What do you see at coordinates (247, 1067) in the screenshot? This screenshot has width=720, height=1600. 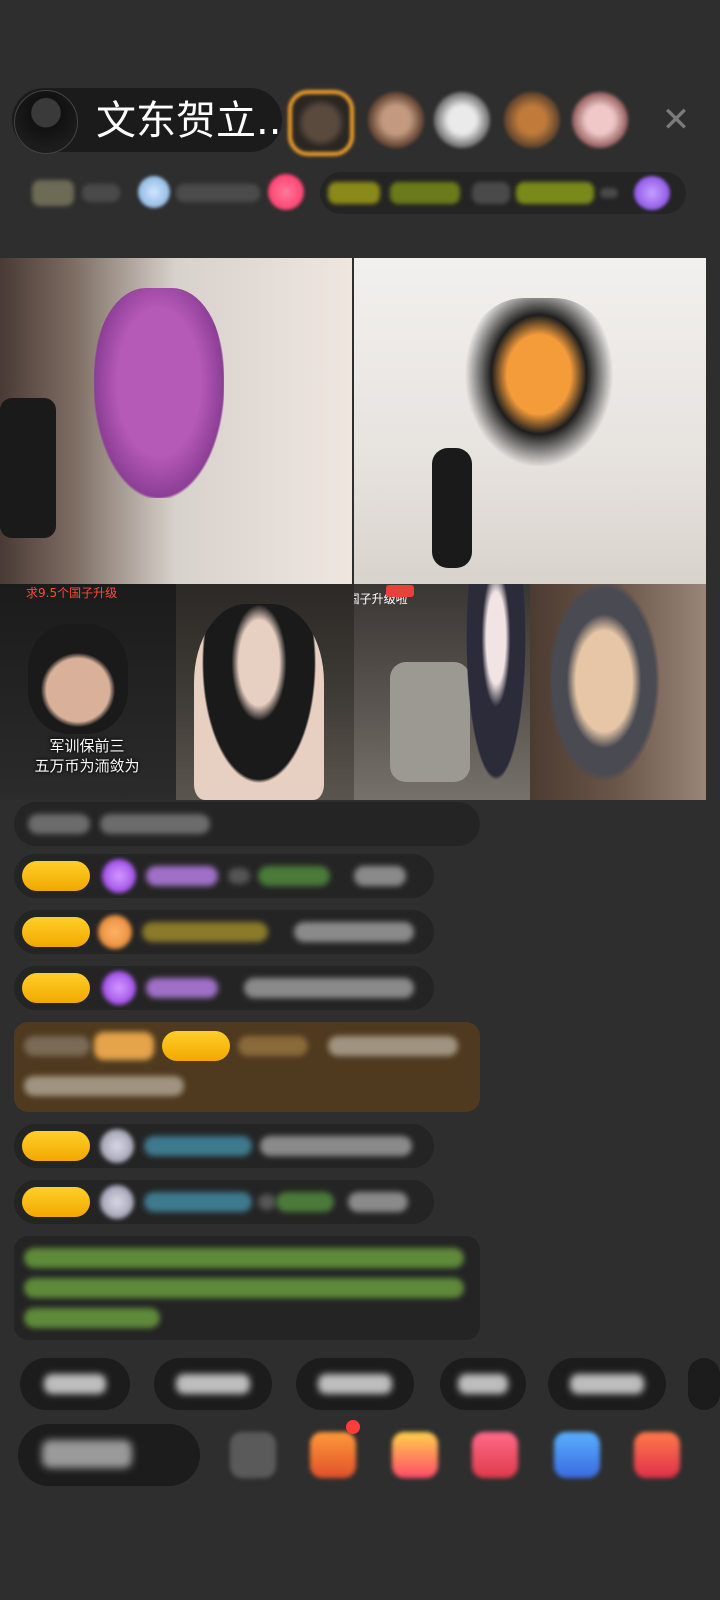 I see `gift-message-banner` at bounding box center [247, 1067].